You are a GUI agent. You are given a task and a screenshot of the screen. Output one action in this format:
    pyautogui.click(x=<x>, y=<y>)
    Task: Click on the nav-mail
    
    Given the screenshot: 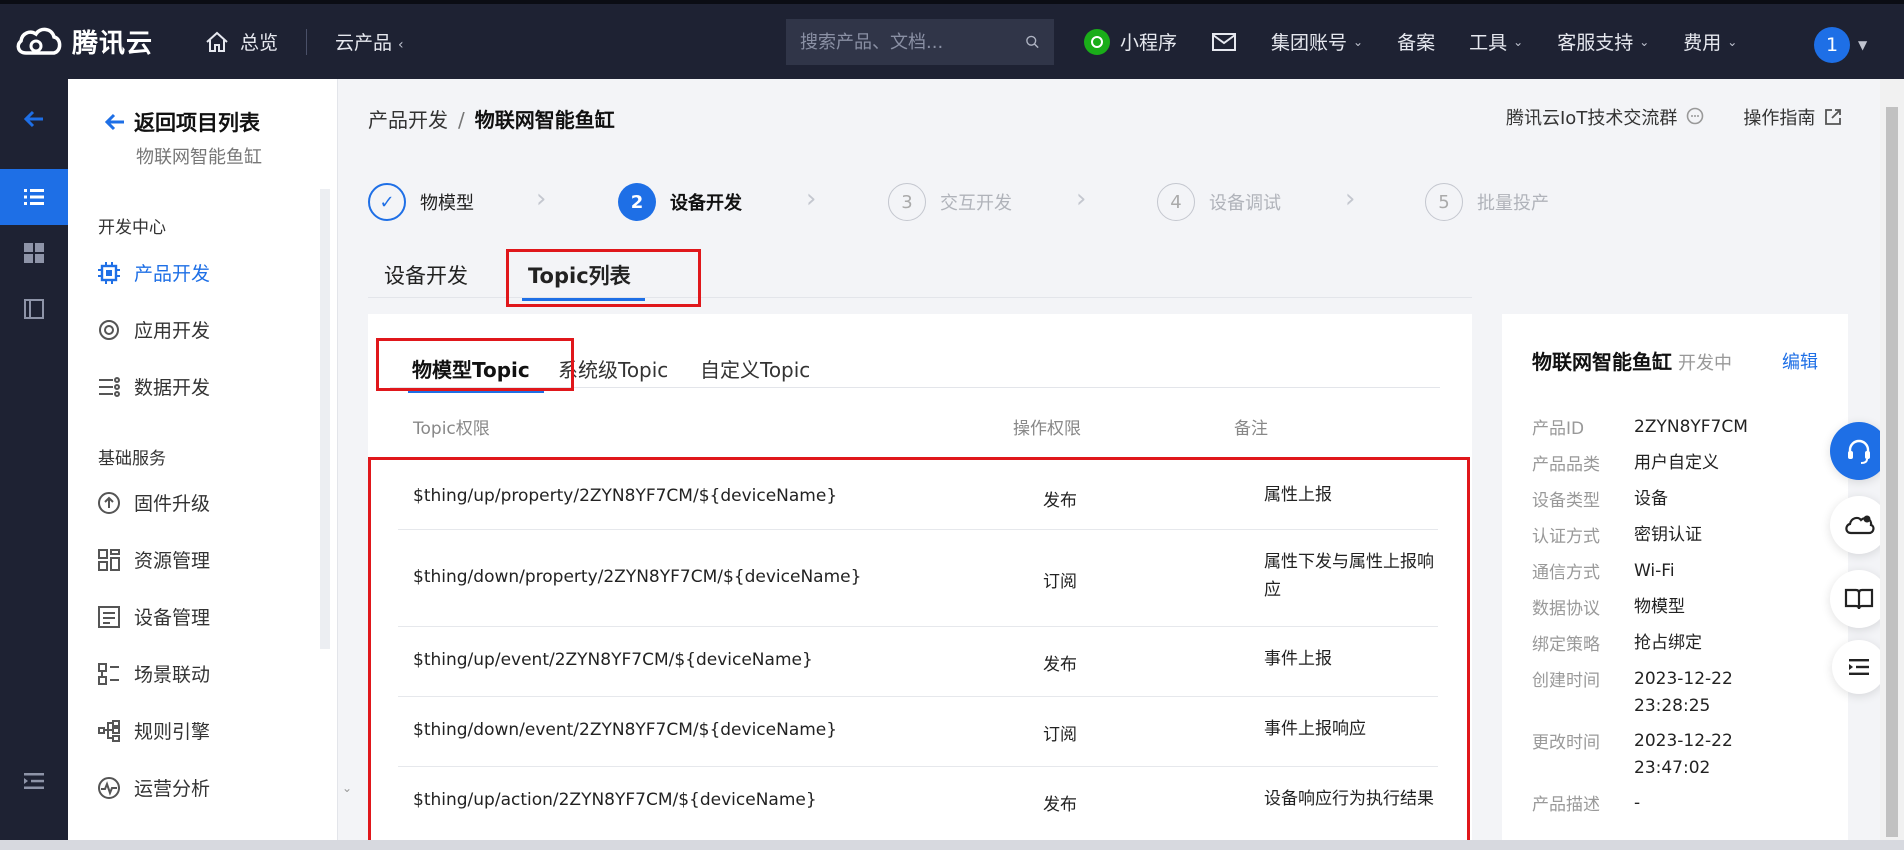 What is the action you would take?
    pyautogui.click(x=1224, y=42)
    